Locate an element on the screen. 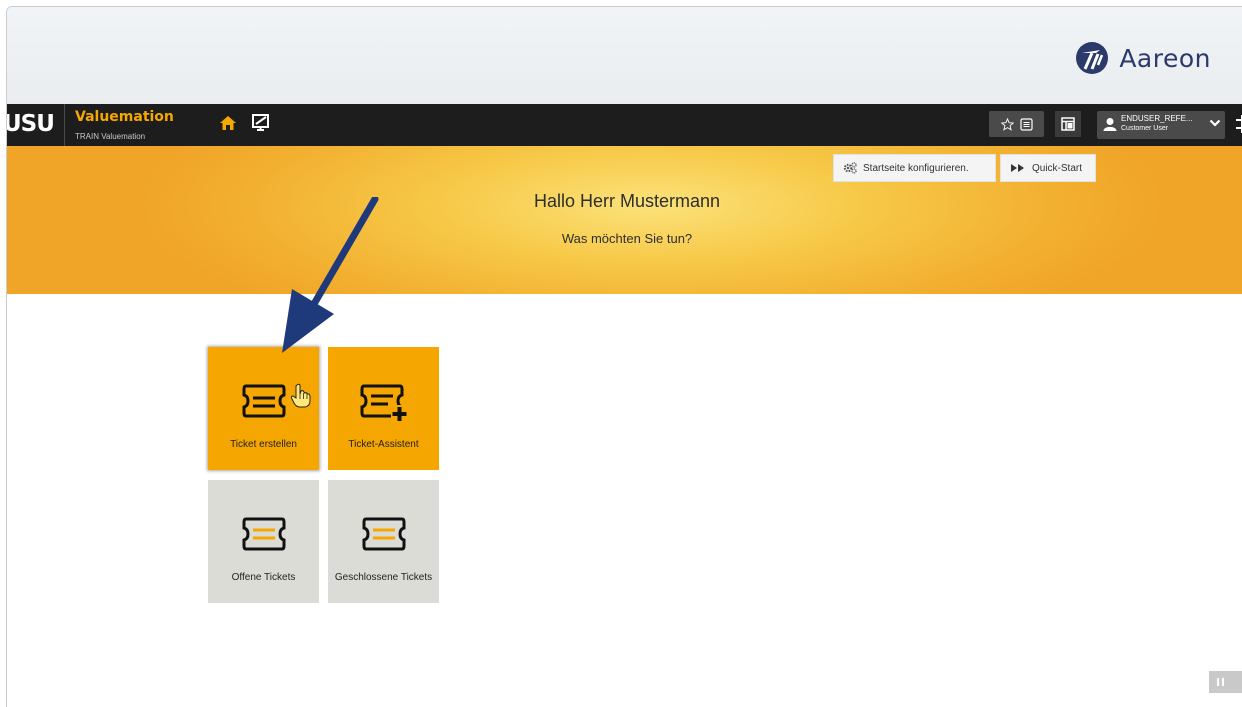  user-menu: ENDUSER_REFE... Customer User is located at coordinates (1161, 125).